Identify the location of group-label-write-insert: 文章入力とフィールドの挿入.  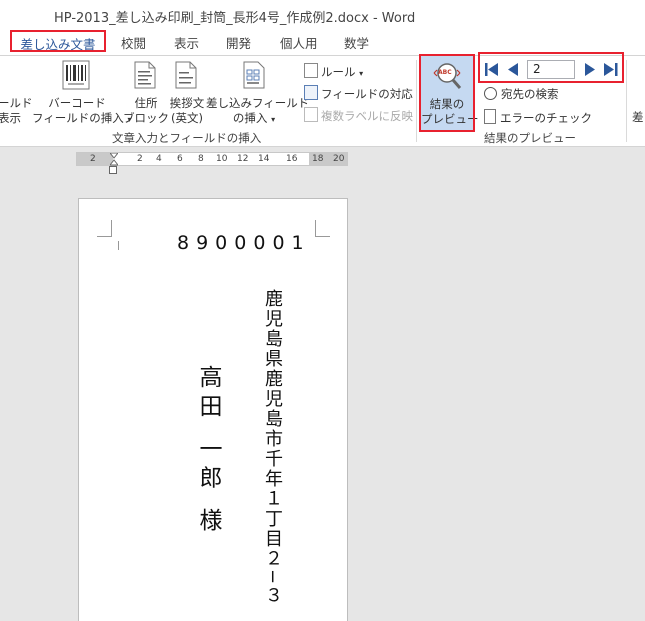
(187, 138).